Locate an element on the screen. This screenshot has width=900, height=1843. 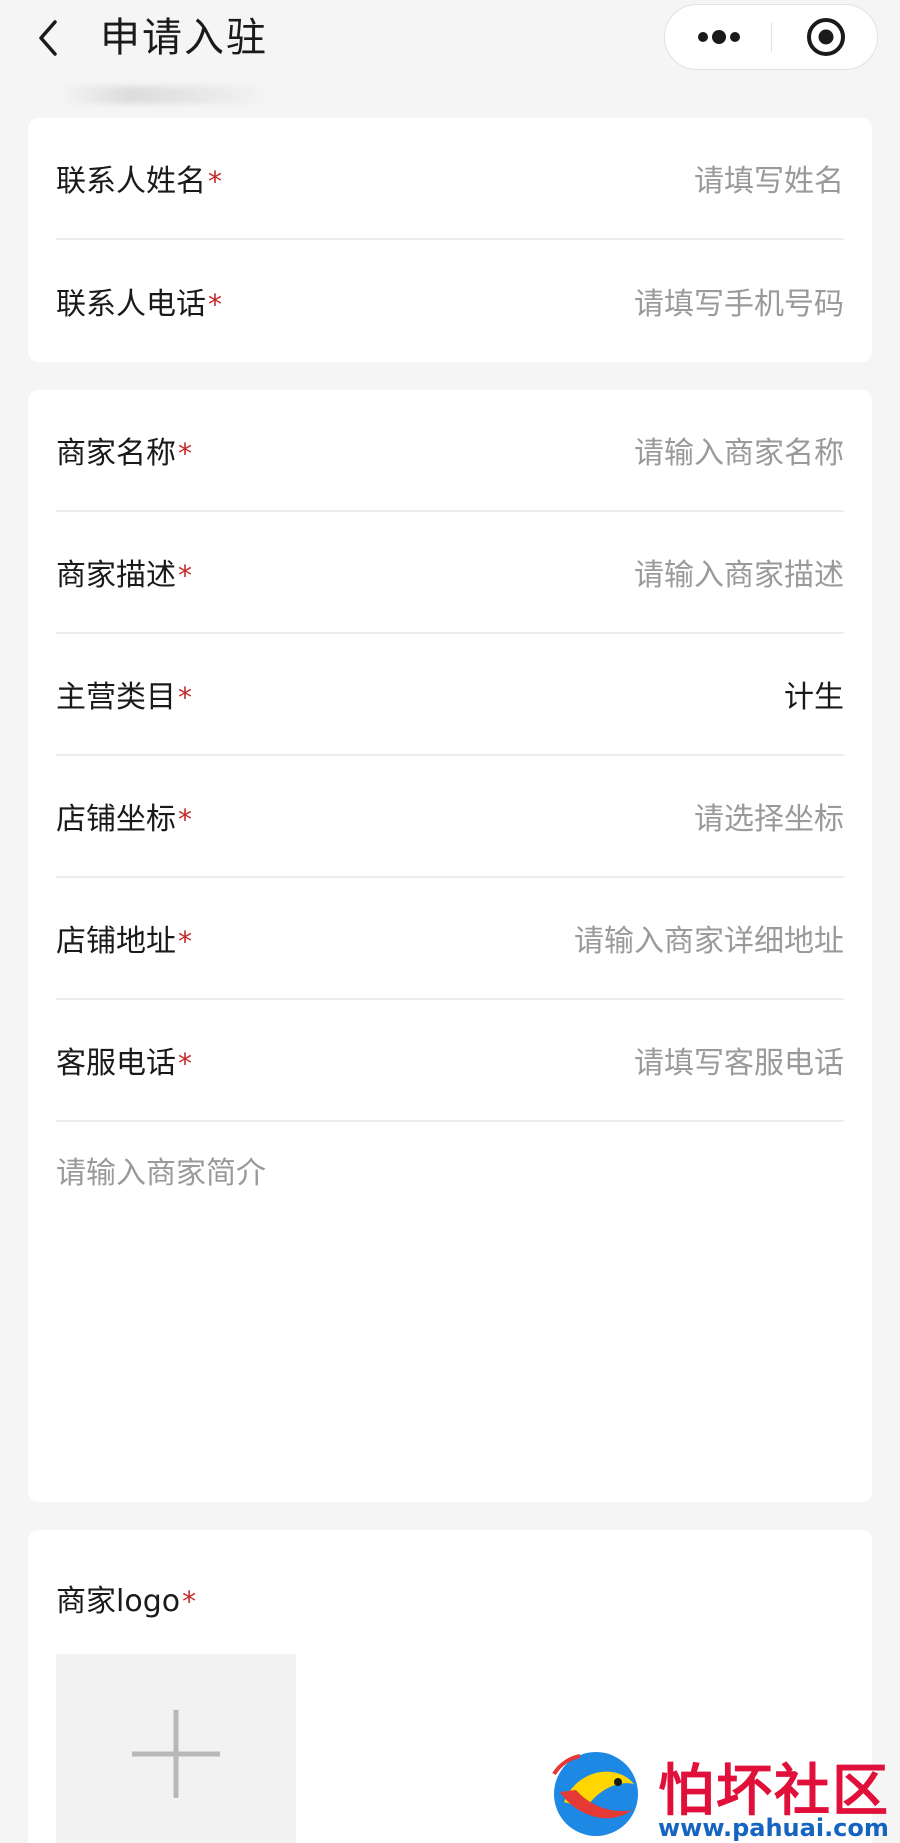
contact-card: 联系人姓名* 请填写姓名 联系人电话* 请填写手机号码 is located at coordinates (450, 240).